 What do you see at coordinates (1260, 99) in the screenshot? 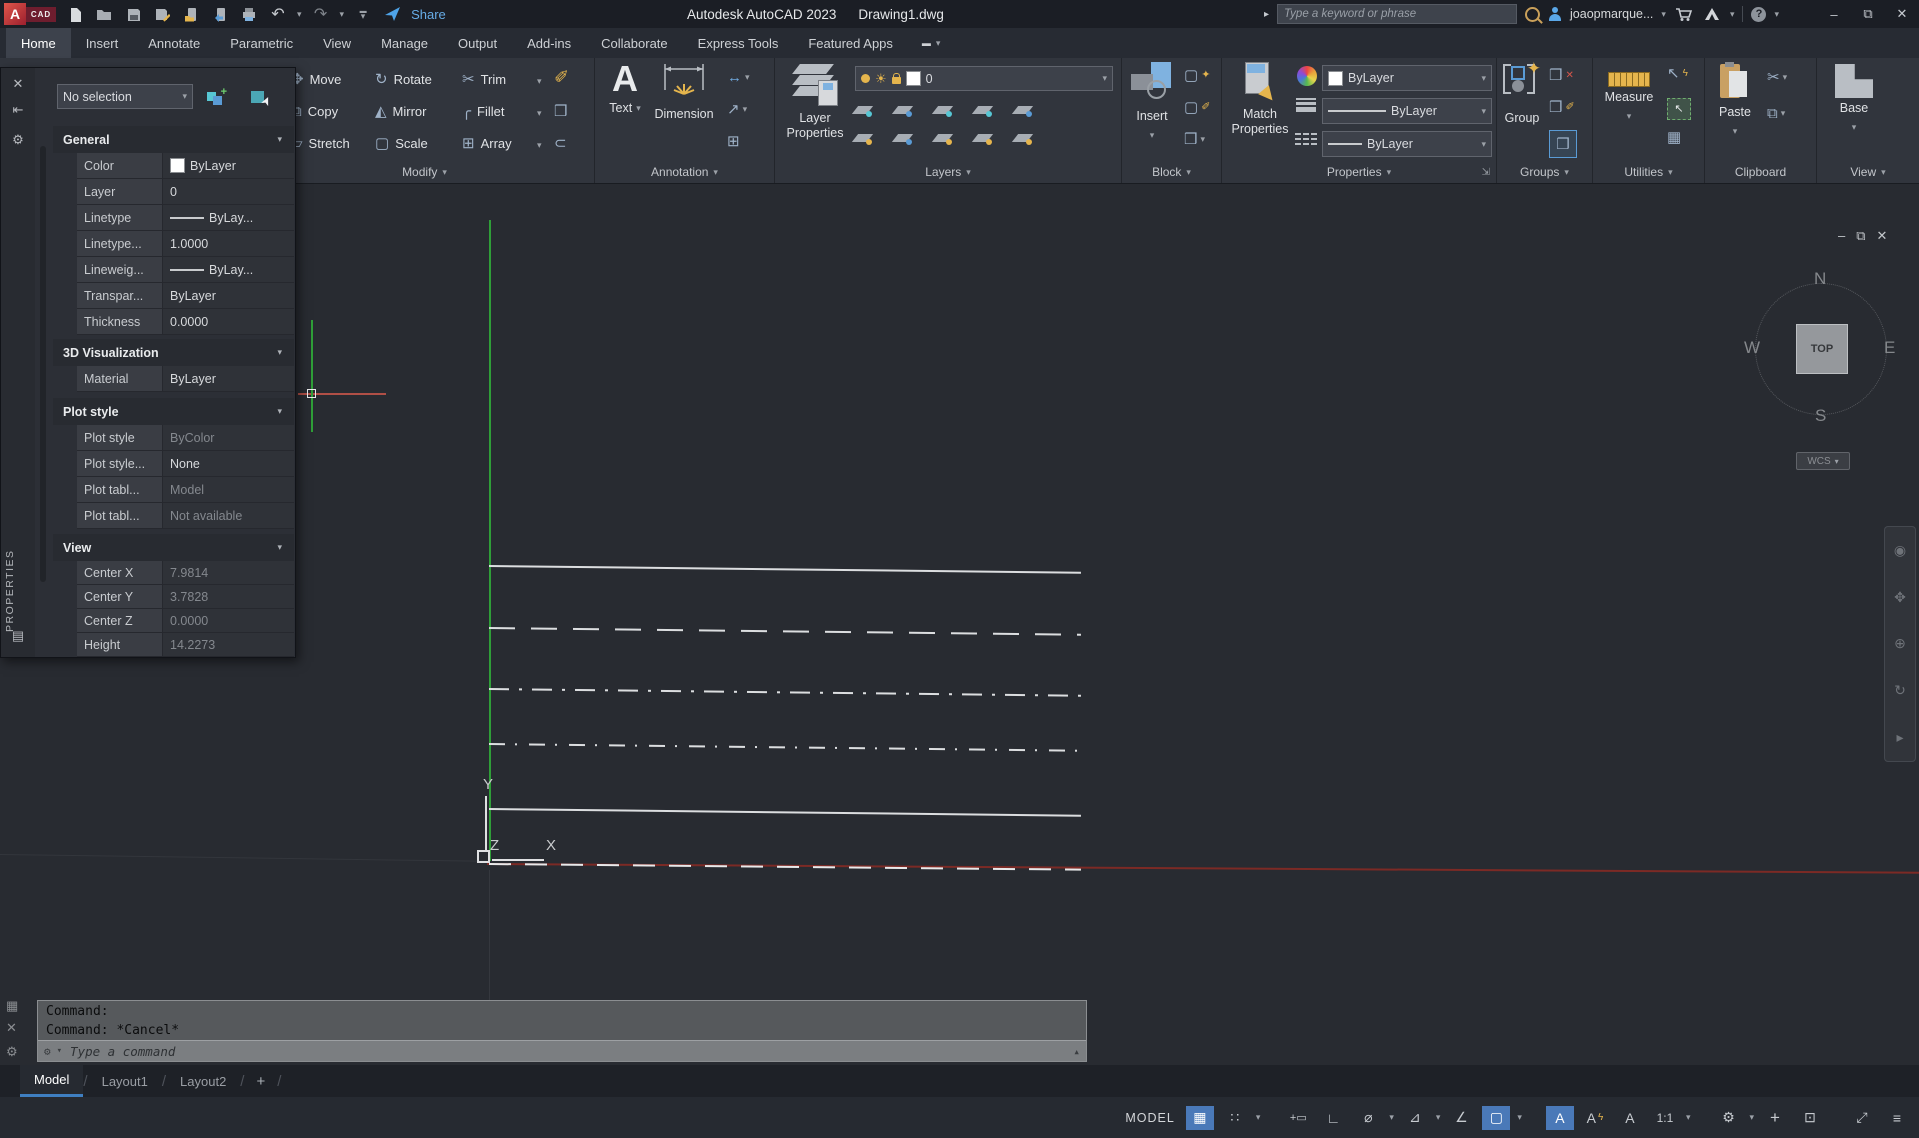
I see `match-properties-button: Match Properties` at bounding box center [1260, 99].